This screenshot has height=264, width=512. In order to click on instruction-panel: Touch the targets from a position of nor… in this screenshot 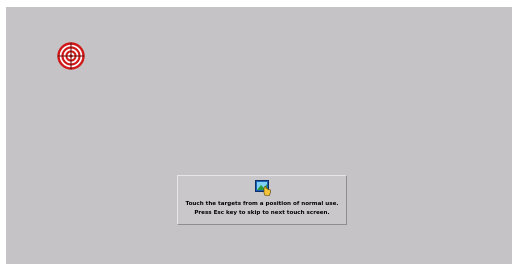, I will do `click(262, 200)`.